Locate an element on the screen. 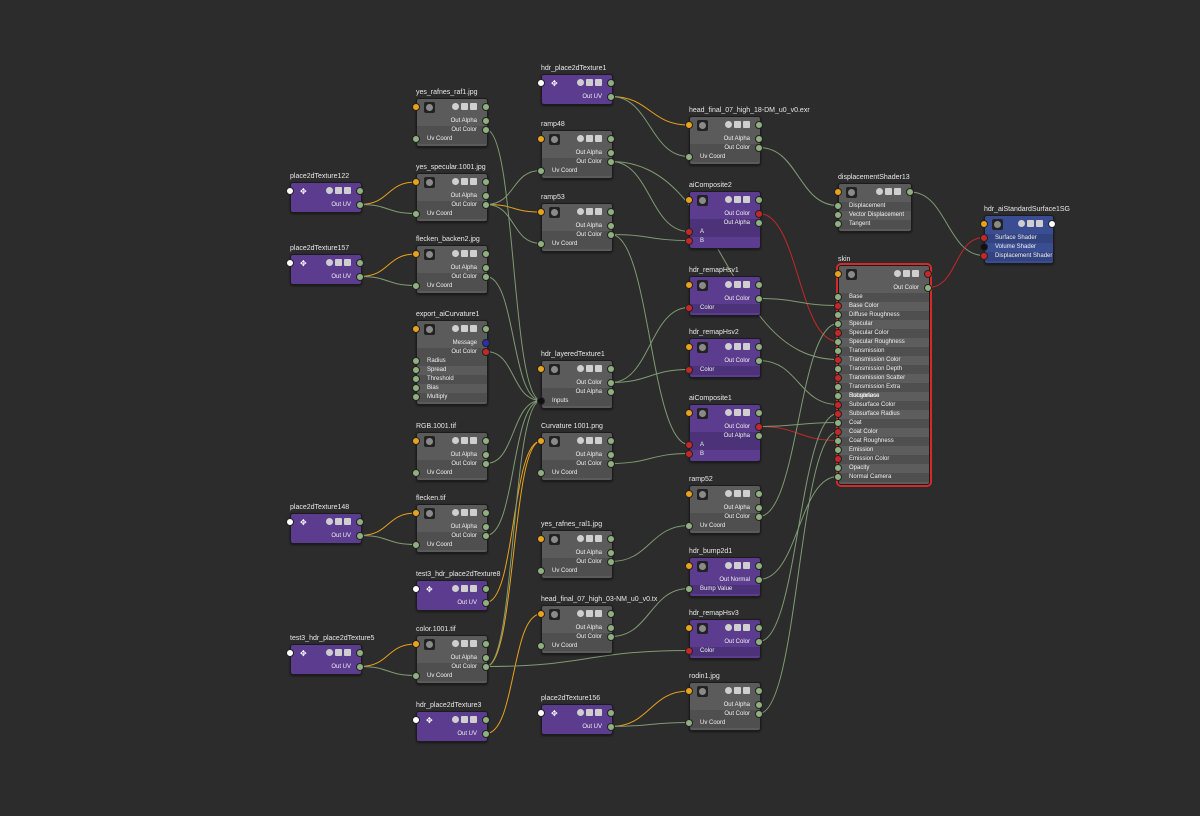 The height and width of the screenshot is (816, 1200). node-header: ✥ is located at coordinates (326, 264).